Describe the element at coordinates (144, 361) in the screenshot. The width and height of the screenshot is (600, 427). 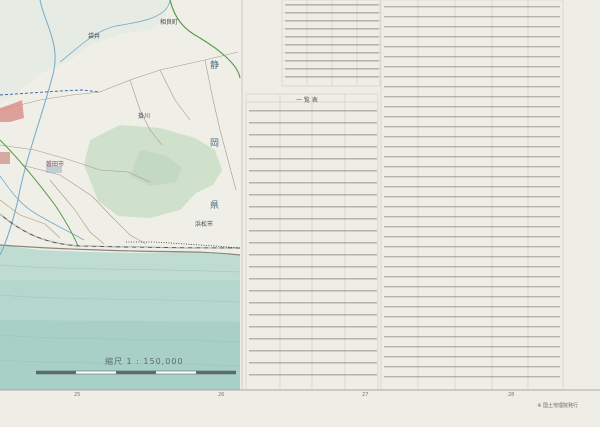
I see `scale-text: 縮尺 1 : 150,000` at that location.